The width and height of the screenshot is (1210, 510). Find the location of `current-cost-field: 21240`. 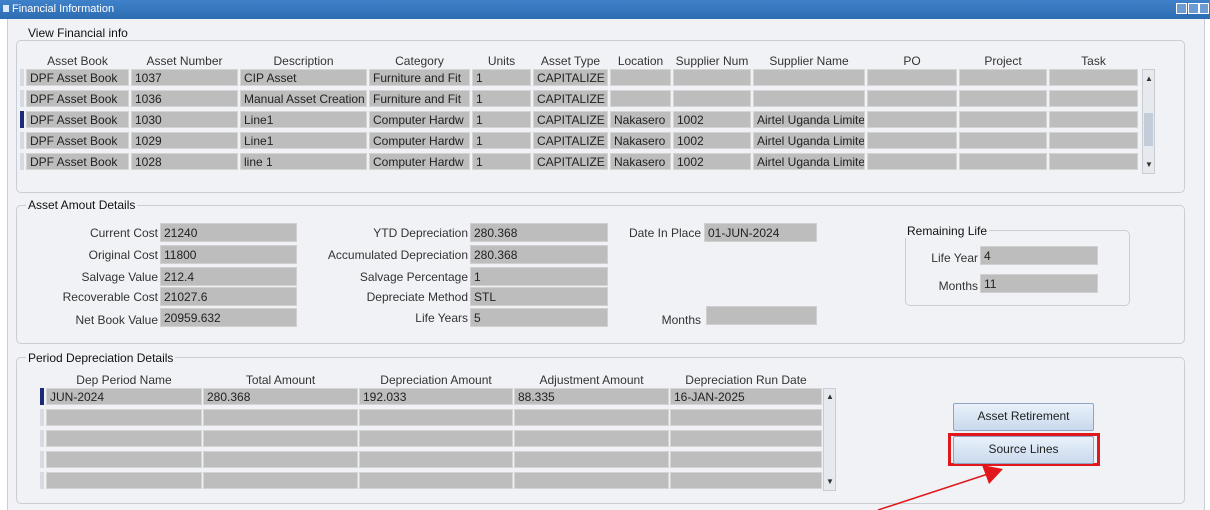

current-cost-field: 21240 is located at coordinates (228, 232).